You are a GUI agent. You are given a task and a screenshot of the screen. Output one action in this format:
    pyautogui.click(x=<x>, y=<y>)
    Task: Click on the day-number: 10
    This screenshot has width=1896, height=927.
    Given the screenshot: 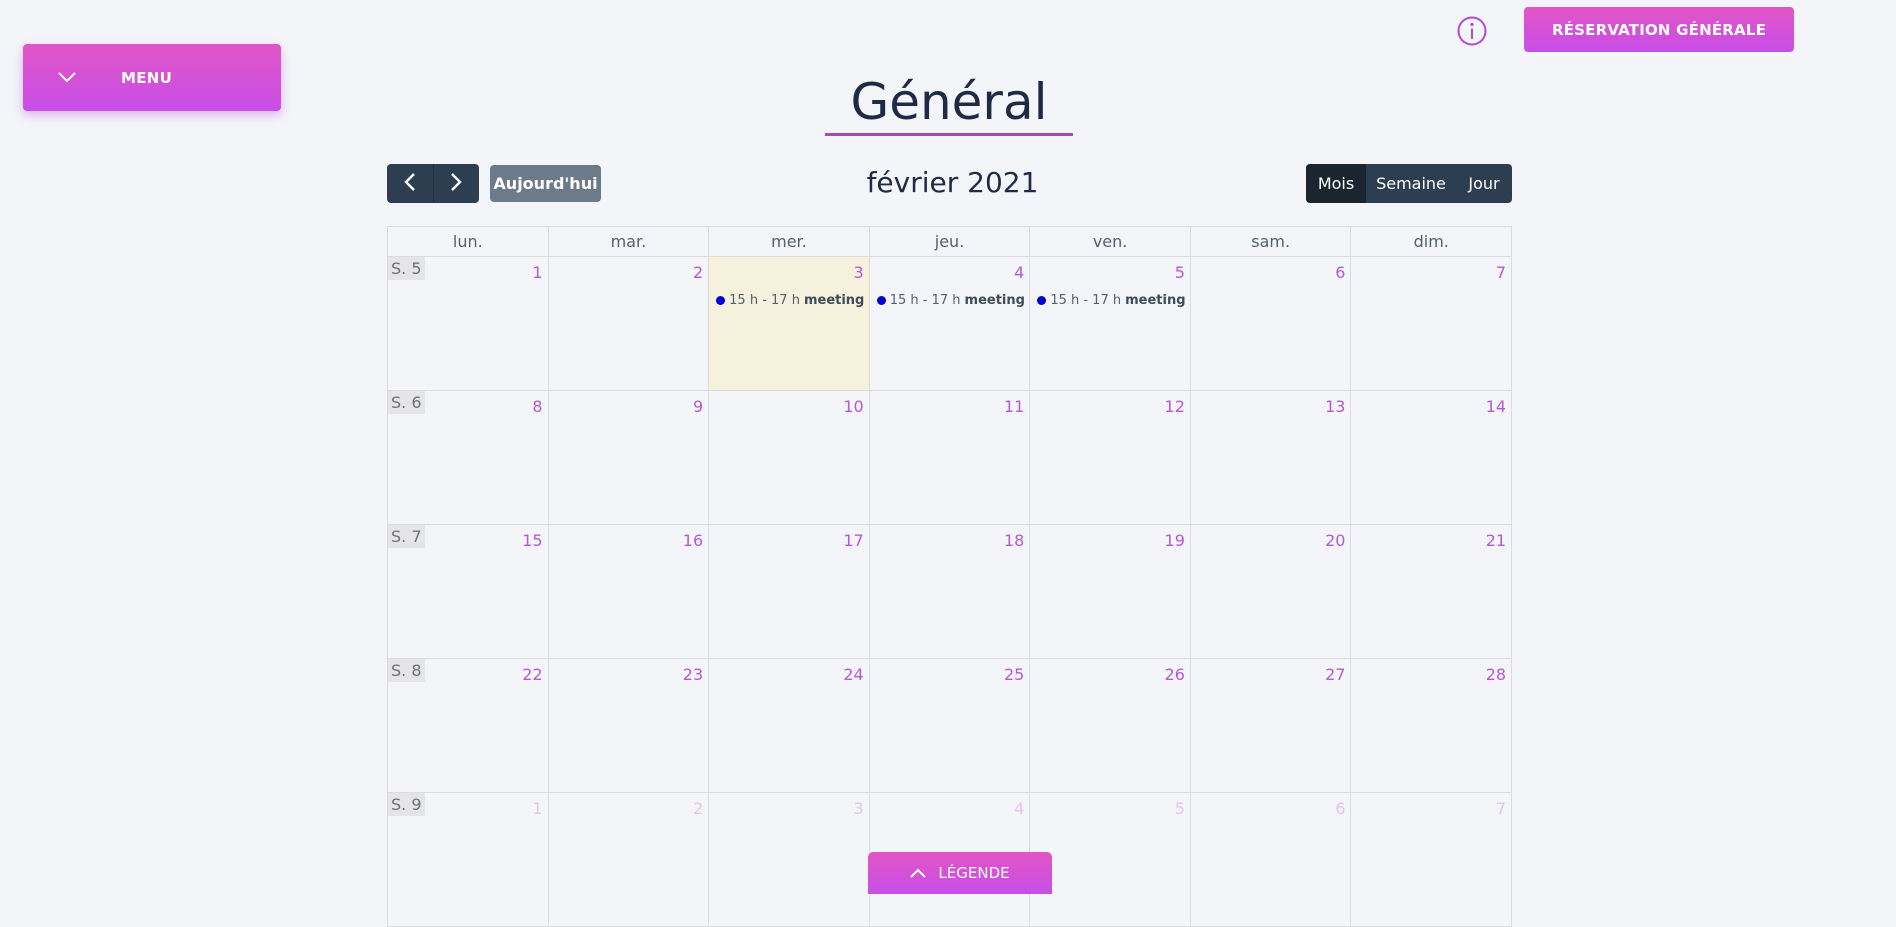 What is the action you would take?
    pyautogui.click(x=853, y=406)
    